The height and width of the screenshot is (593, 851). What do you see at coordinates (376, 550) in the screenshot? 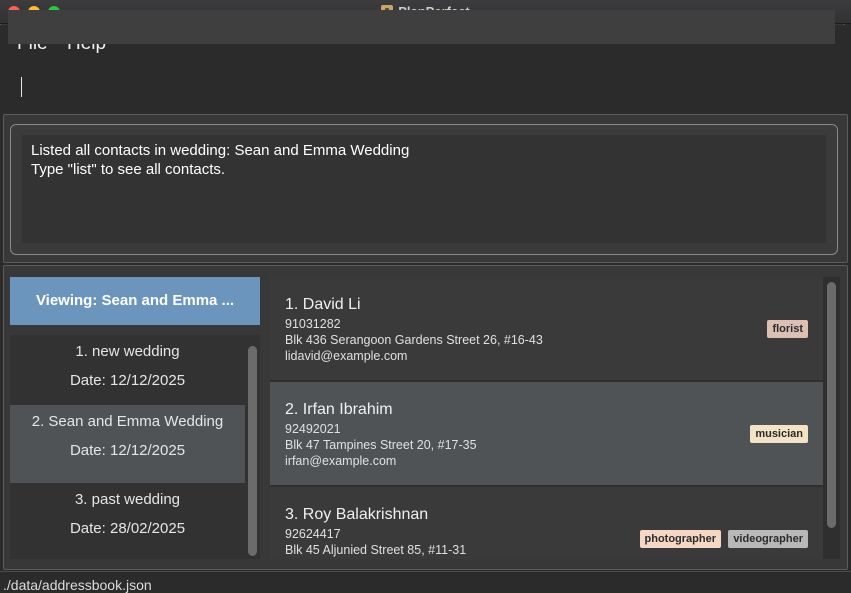
I see `person-address: Blk 45 Aljunied Street 85, #11-31` at bounding box center [376, 550].